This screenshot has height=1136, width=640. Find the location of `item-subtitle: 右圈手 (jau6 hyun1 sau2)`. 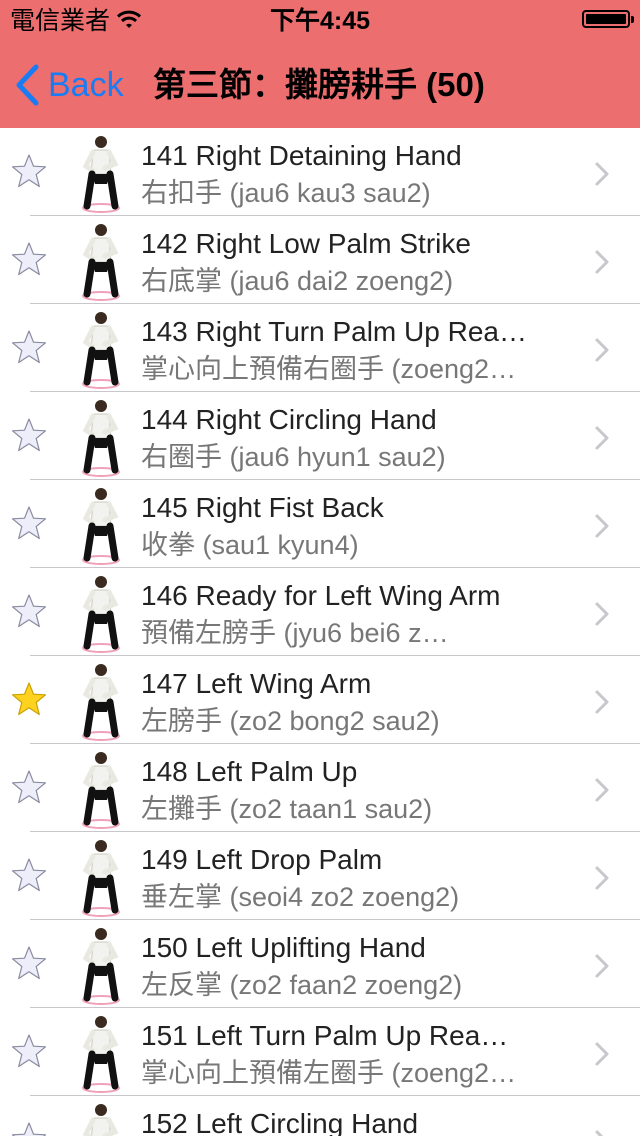

item-subtitle: 右圈手 (jau6 hyun1 sau2) is located at coordinates (293, 457).